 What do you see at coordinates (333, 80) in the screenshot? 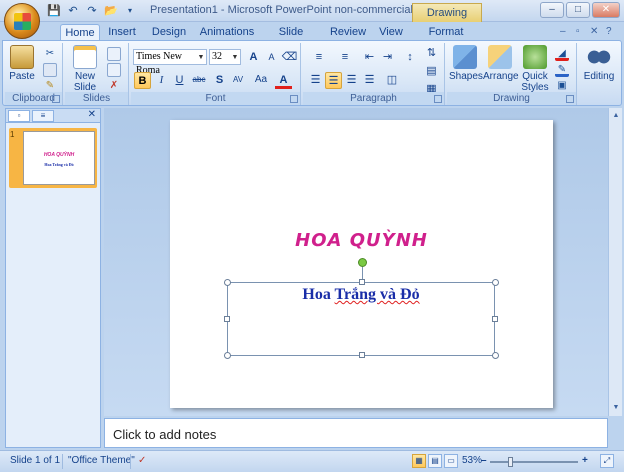
I see `align-center-icon: ☰` at bounding box center [333, 80].